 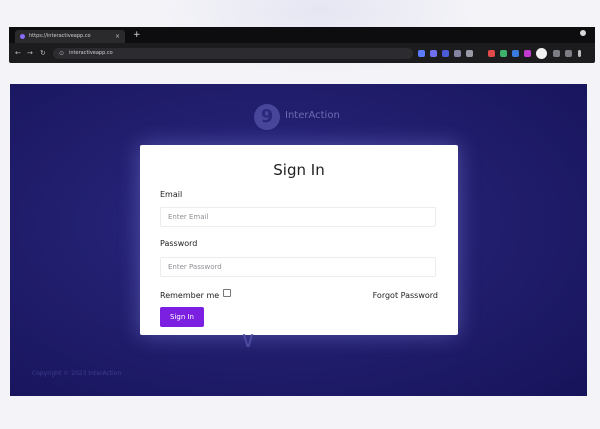 What do you see at coordinates (60, 36) in the screenshot?
I see `tab-title: https://interactiveapp.co` at bounding box center [60, 36].